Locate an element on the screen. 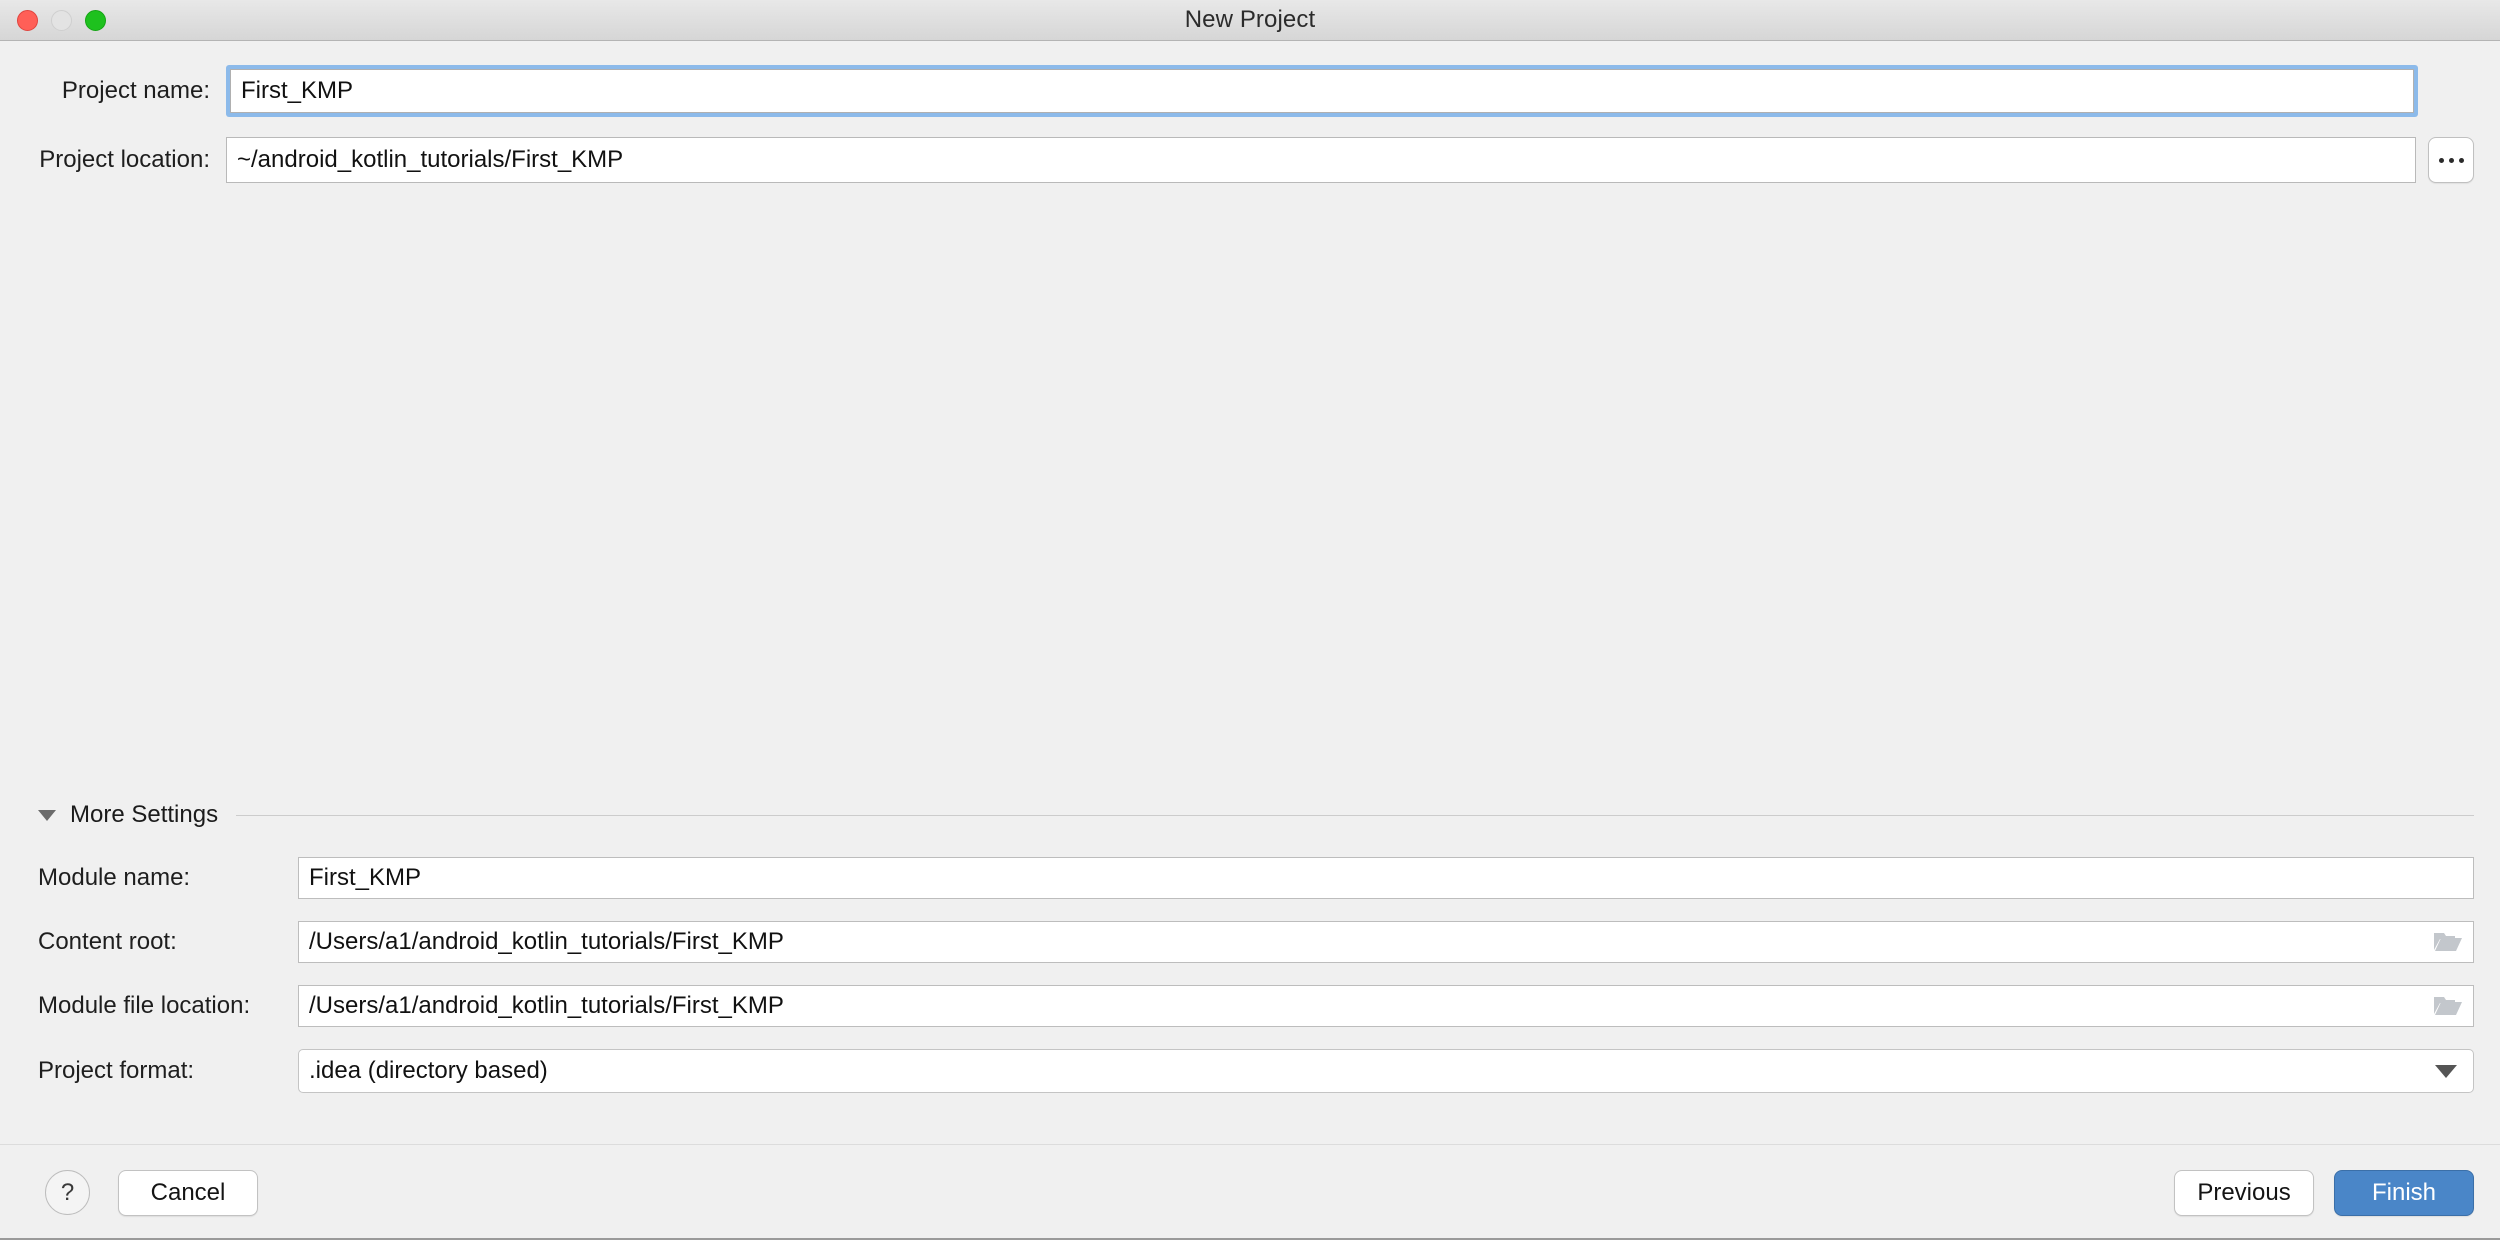  project-location-label: Project location: is located at coordinates (124, 159).